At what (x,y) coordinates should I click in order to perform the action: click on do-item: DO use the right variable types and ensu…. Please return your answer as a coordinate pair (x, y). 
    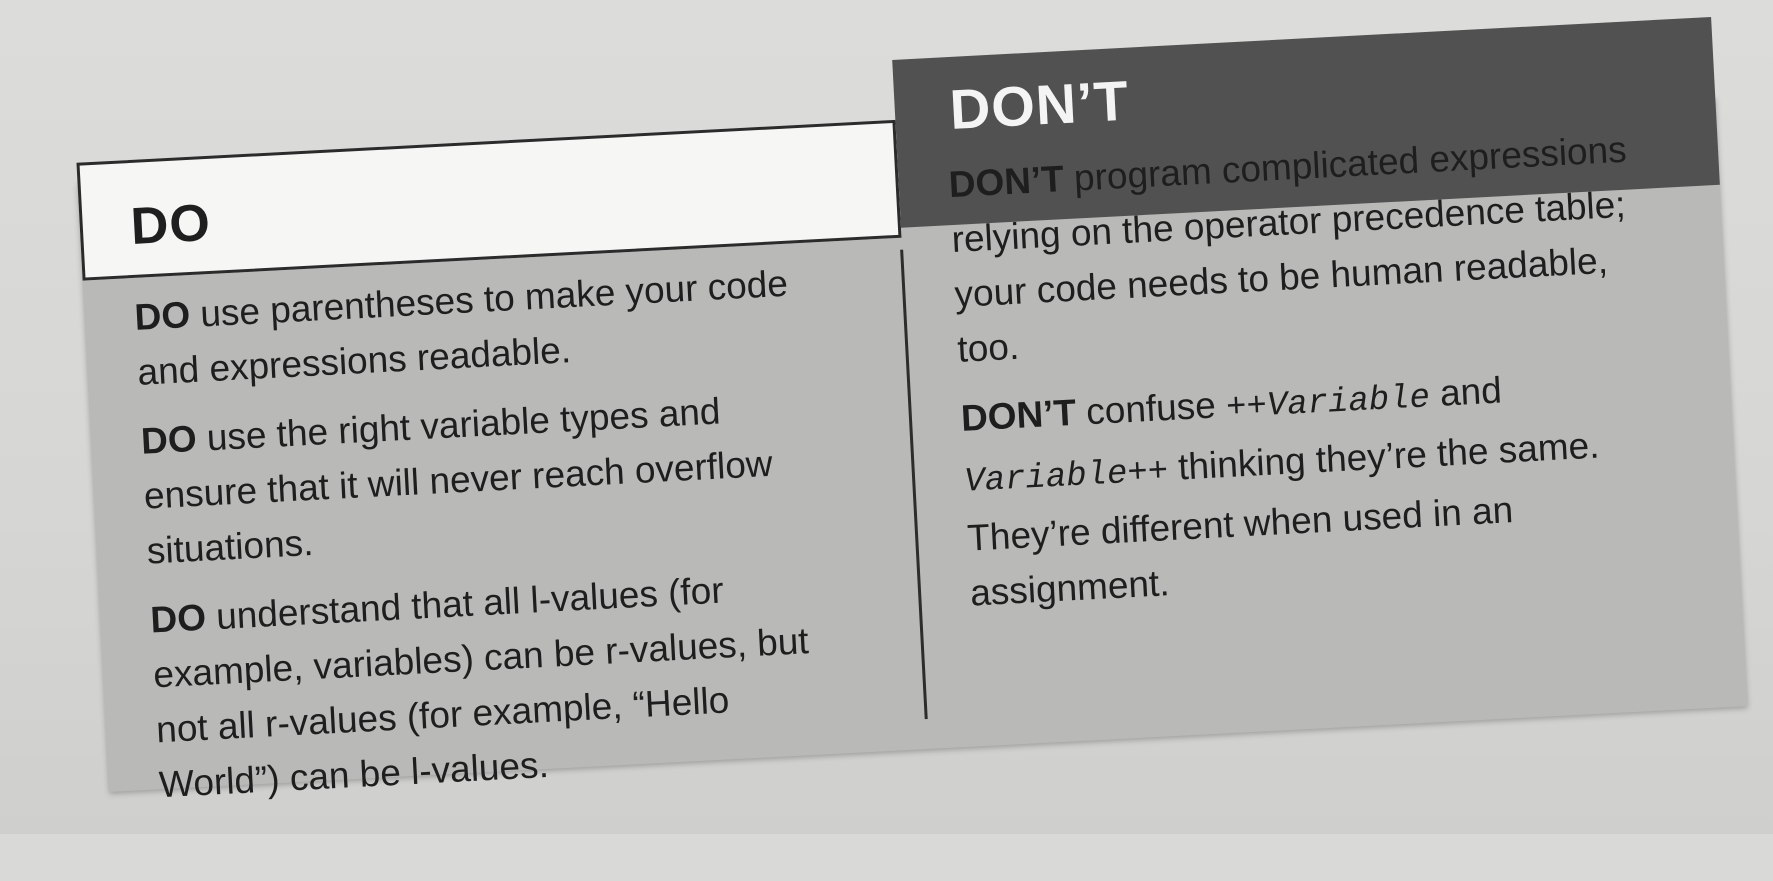
    Looking at the image, I should click on (494, 477).